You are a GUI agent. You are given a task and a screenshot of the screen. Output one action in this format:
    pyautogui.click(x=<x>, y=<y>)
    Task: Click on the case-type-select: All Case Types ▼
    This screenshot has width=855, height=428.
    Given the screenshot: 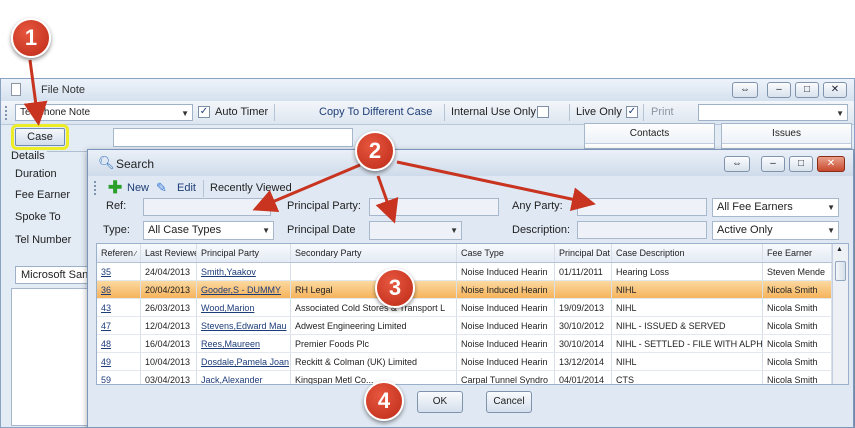 What is the action you would take?
    pyautogui.click(x=208, y=230)
    